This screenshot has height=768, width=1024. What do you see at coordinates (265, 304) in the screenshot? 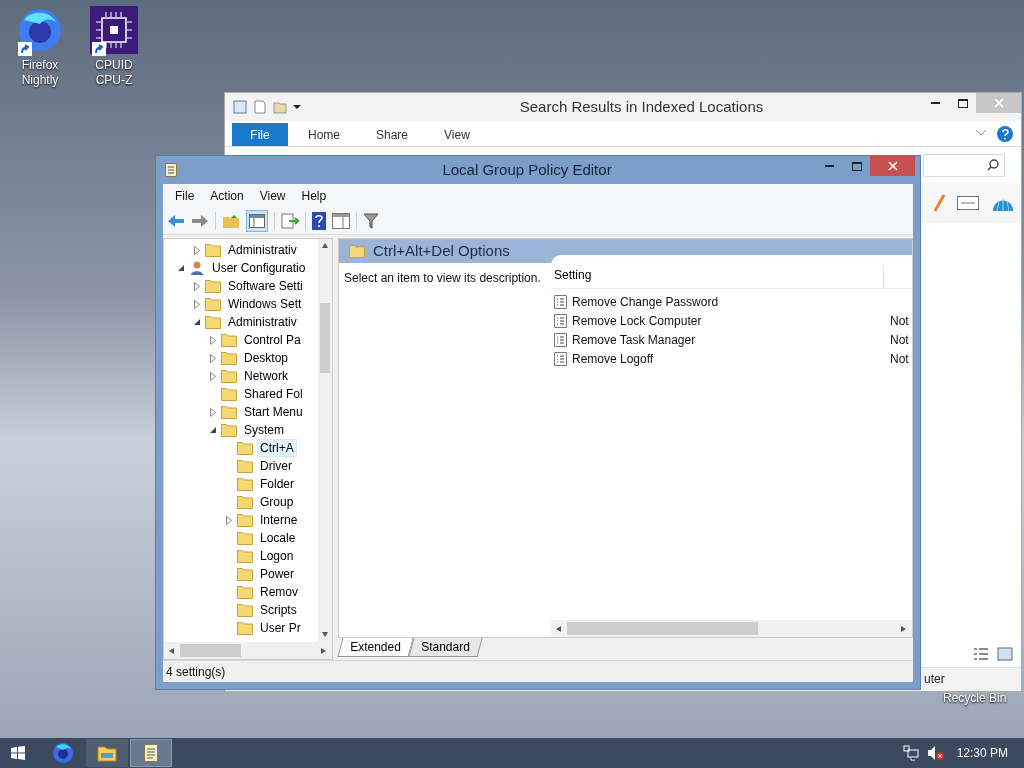
I see `tree-item: Windows Sett` at bounding box center [265, 304].